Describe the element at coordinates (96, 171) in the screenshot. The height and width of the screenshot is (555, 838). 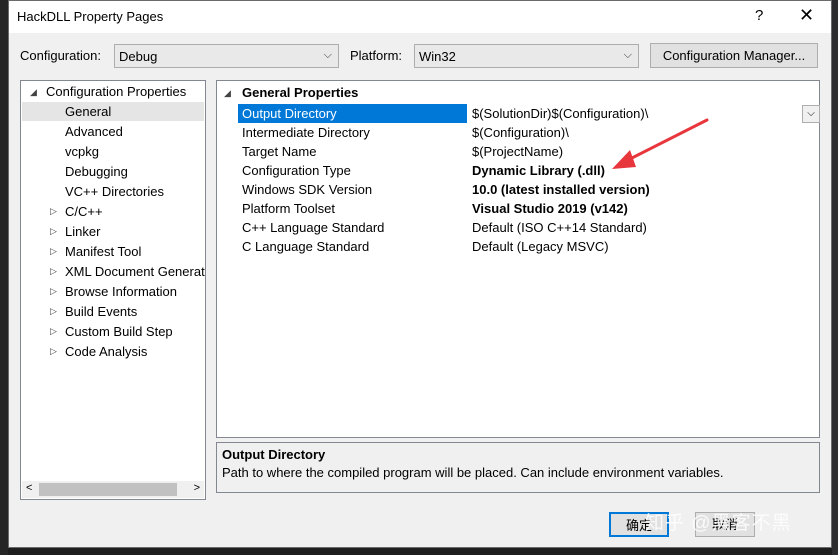
I see `tree-item-debugging: Debugging` at that location.